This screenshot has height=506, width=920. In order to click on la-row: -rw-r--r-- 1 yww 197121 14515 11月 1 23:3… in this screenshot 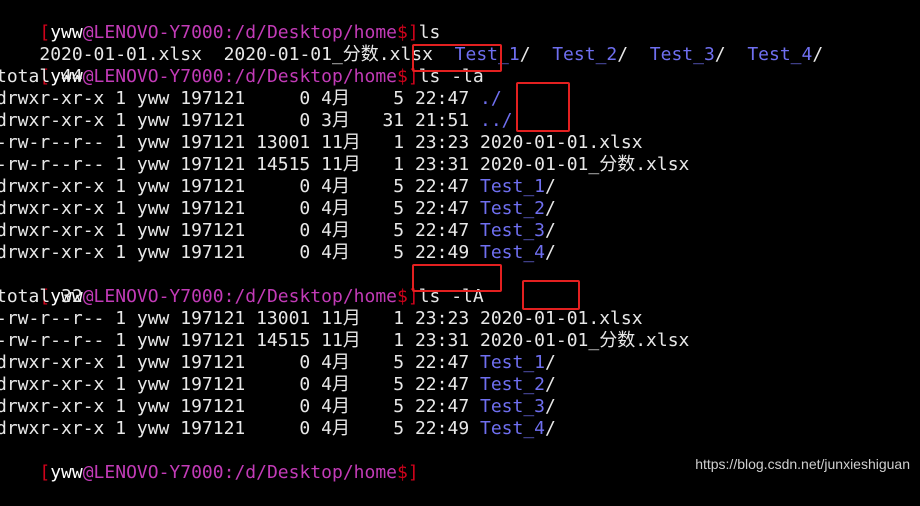, I will do `click(344, 165)`.